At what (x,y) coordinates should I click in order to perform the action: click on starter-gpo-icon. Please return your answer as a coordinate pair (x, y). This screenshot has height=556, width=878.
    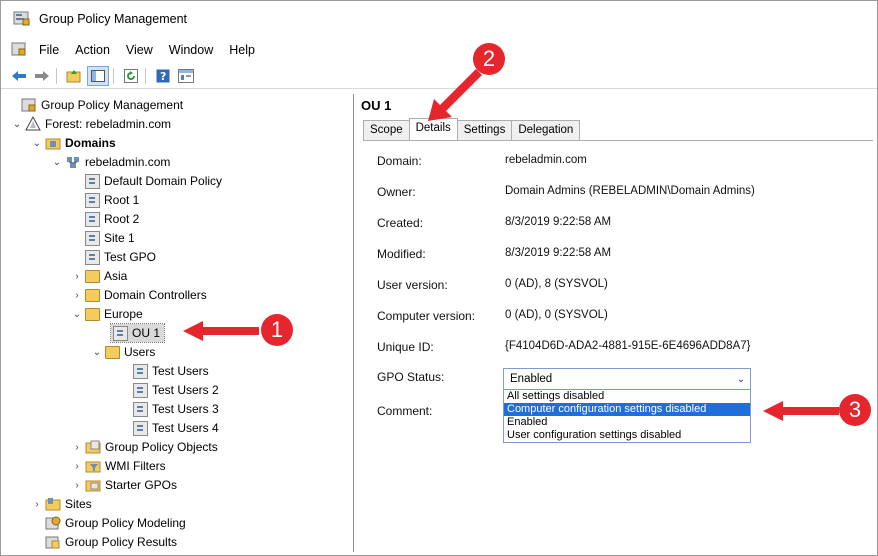
    Looking at the image, I should click on (93, 485).